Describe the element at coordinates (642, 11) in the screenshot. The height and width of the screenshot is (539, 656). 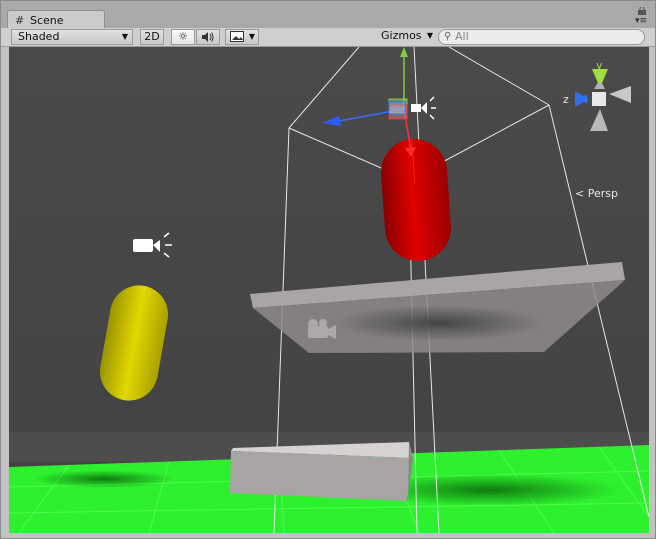
I see `lock-icon` at that location.